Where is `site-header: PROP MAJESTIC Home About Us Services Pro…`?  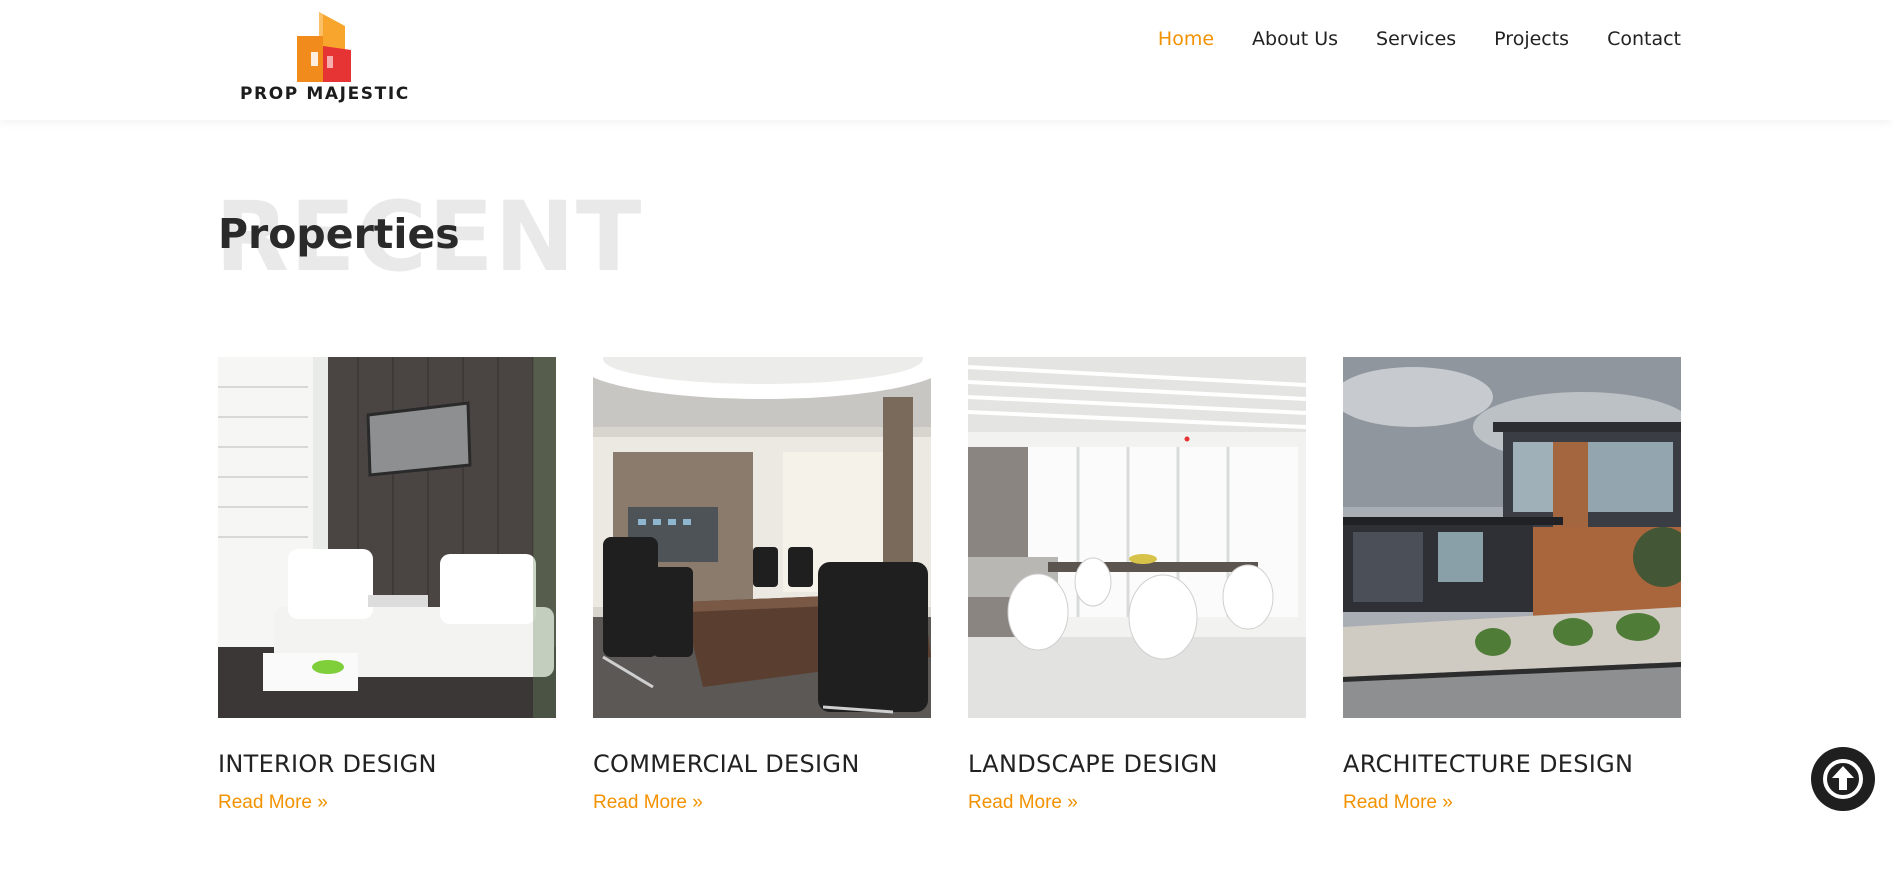 site-header: PROP MAJESTIC Home About Us Services Pro… is located at coordinates (946, 60).